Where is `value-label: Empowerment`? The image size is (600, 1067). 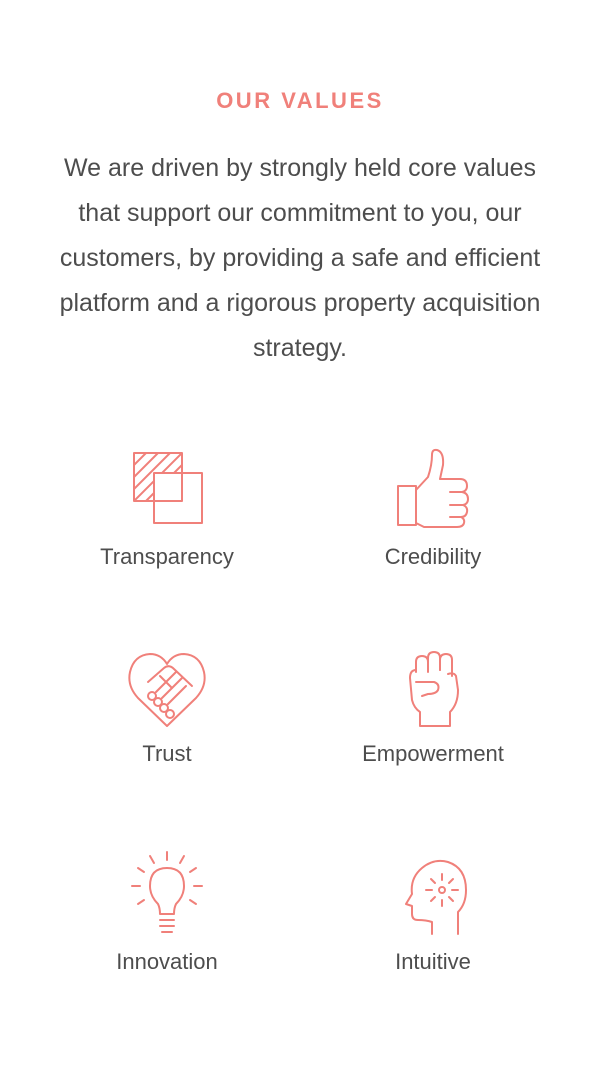
value-label: Empowerment is located at coordinates (433, 753).